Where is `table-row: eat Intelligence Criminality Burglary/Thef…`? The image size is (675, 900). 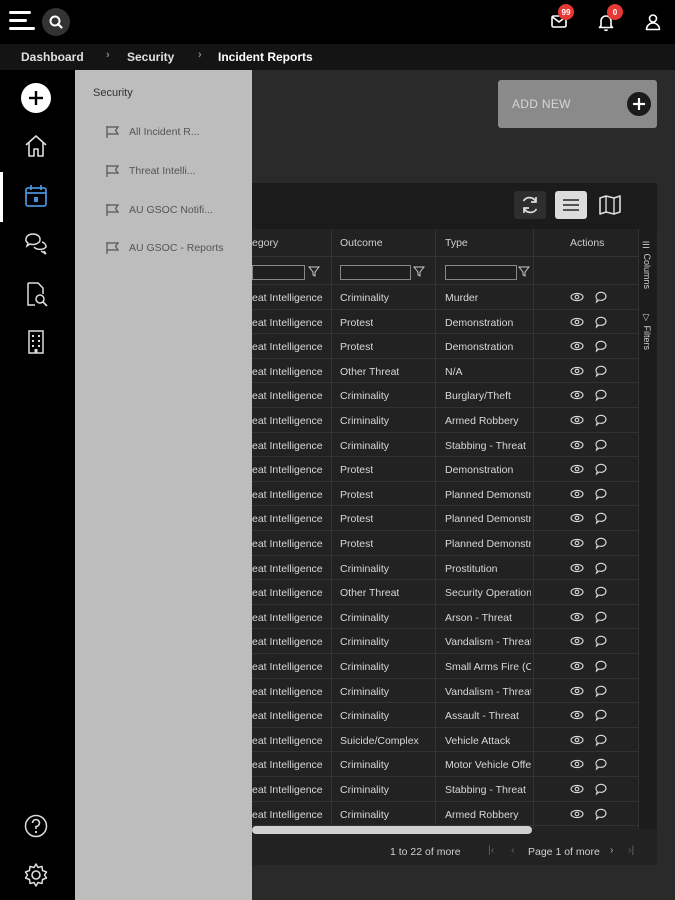
table-row: eat Intelligence Criminality Burglary/Thef… is located at coordinates (445, 395).